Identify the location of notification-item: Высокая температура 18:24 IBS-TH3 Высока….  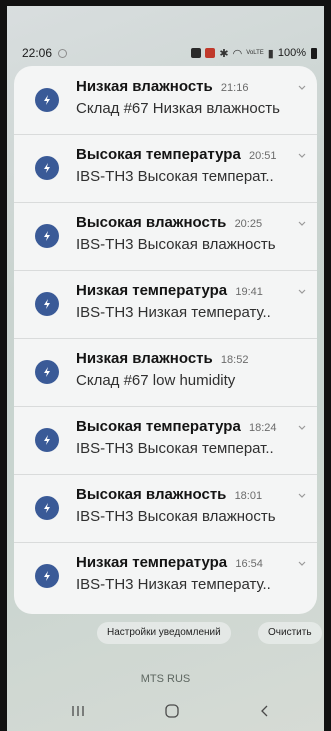
(165, 440).